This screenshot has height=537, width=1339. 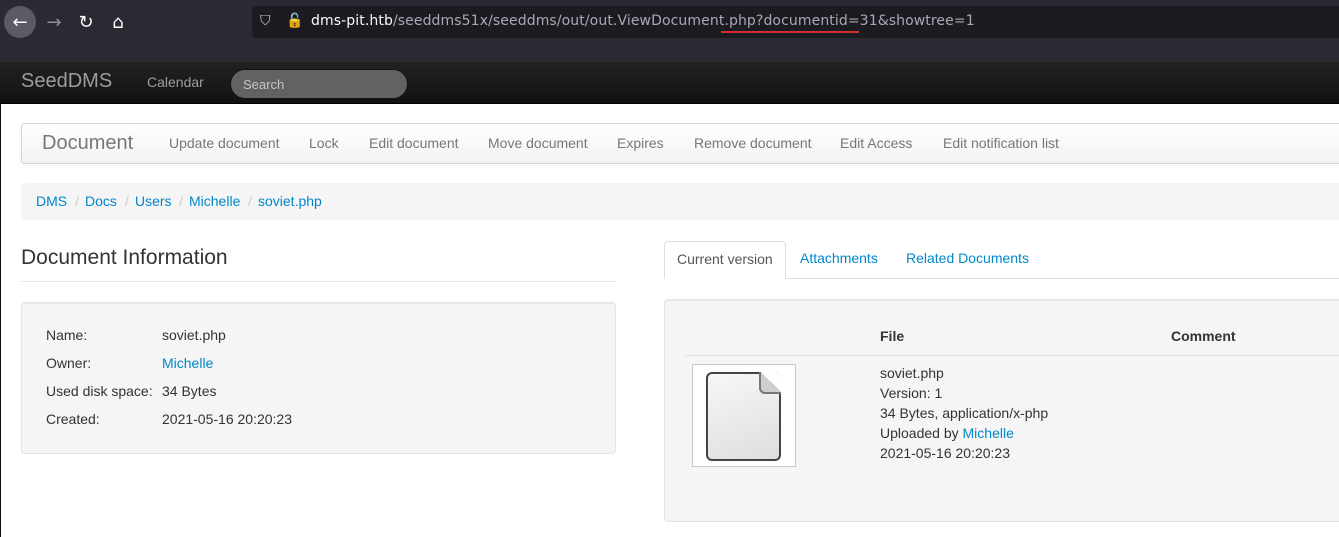 I want to click on remove-document-link: Remove document, so click(x=753, y=143).